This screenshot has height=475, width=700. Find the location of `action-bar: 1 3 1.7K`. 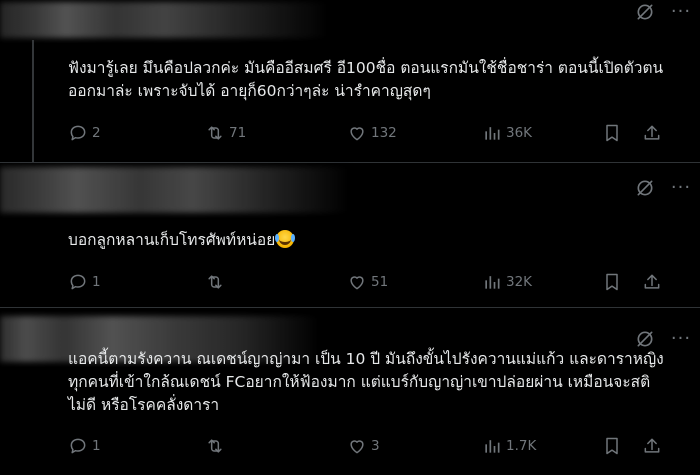

action-bar: 1 3 1.7K is located at coordinates (378, 446).